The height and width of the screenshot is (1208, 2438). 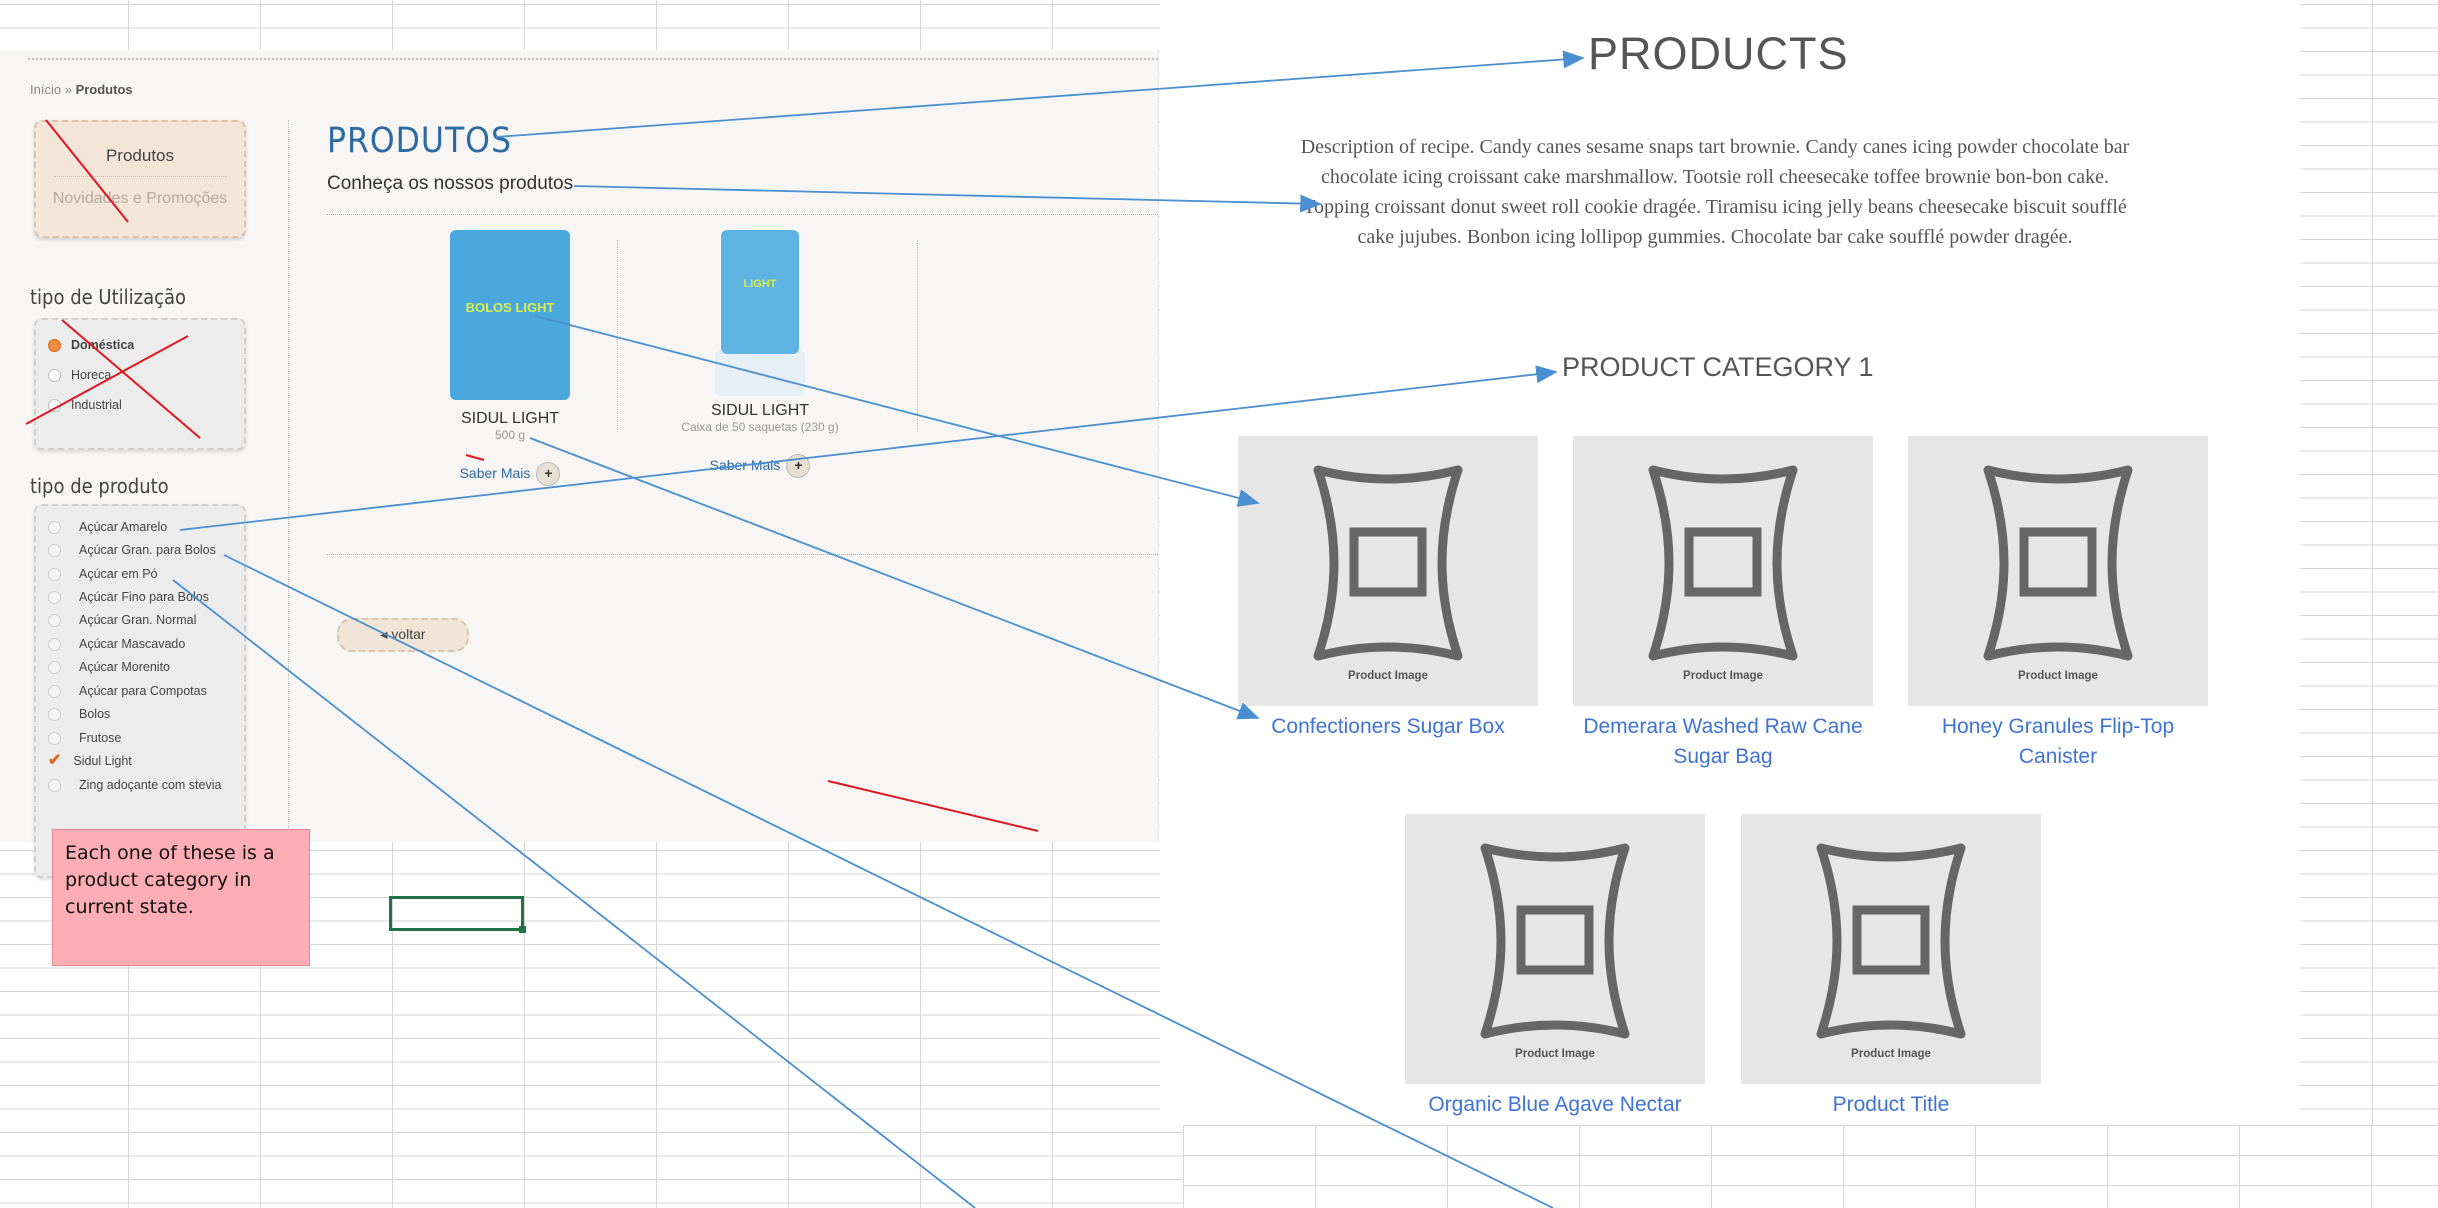 What do you see at coordinates (450, 183) in the screenshot?
I see `page-subtitle: Conheça os nossos produtos` at bounding box center [450, 183].